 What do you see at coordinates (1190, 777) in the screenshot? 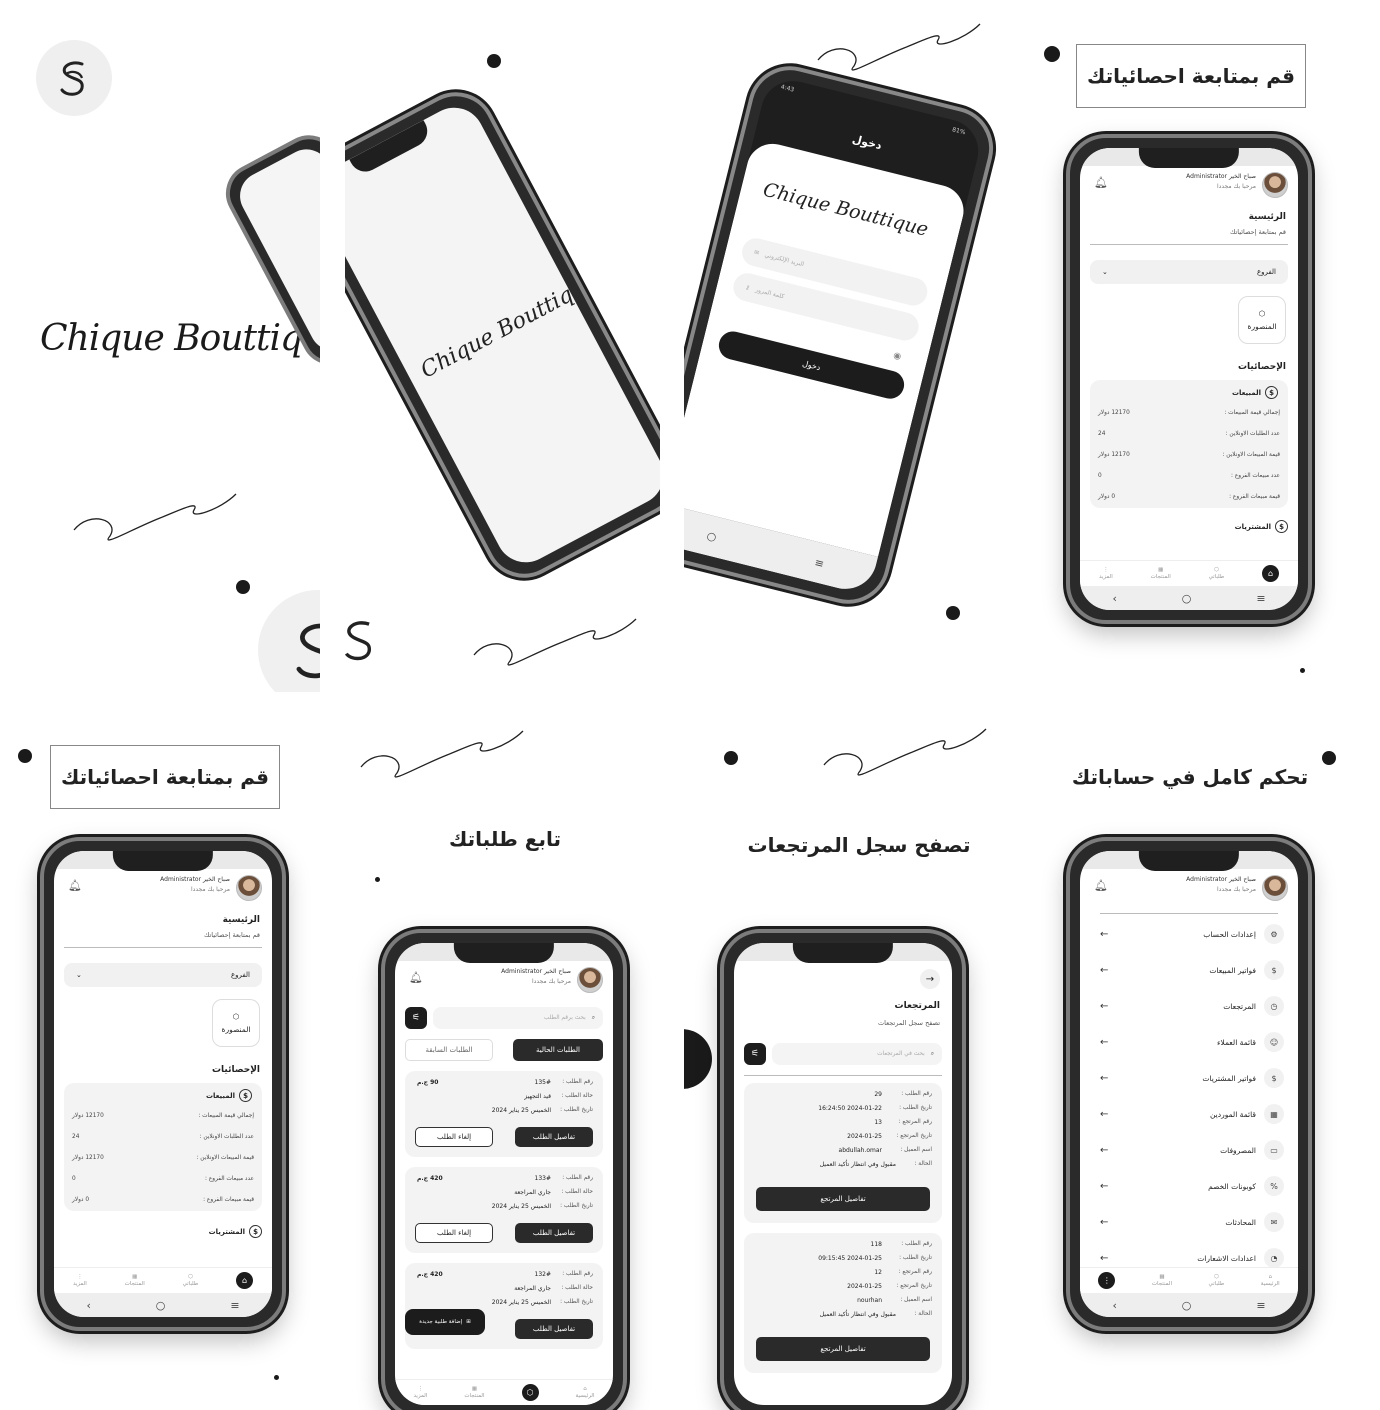
I see `caption-accounts: تحكم كامل في حساباتك` at bounding box center [1190, 777].